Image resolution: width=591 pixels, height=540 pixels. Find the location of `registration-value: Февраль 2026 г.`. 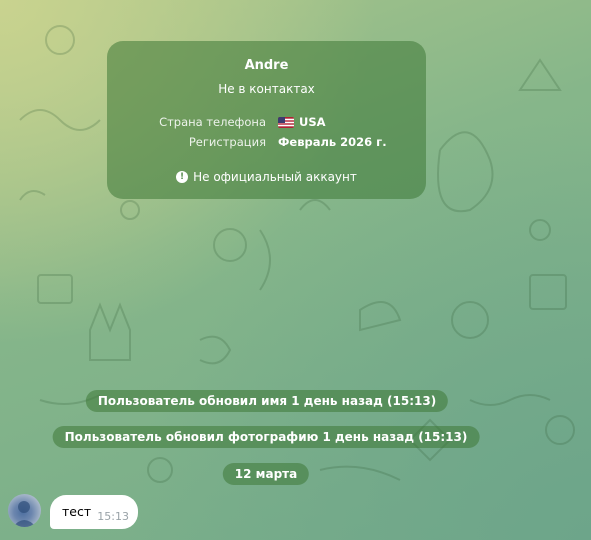

registration-value: Февраль 2026 г. is located at coordinates (332, 142).